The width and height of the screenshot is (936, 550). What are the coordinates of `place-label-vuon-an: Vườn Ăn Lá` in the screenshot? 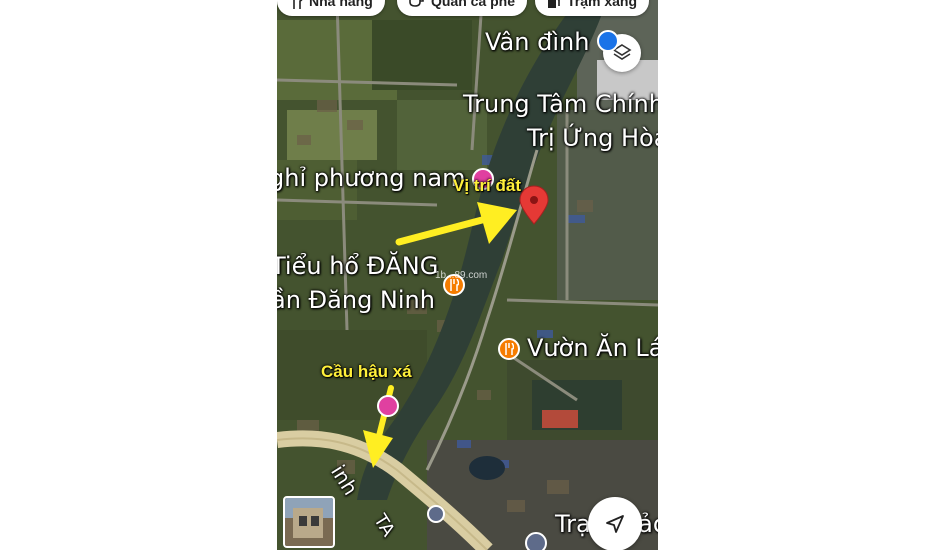 It's located at (592, 348).